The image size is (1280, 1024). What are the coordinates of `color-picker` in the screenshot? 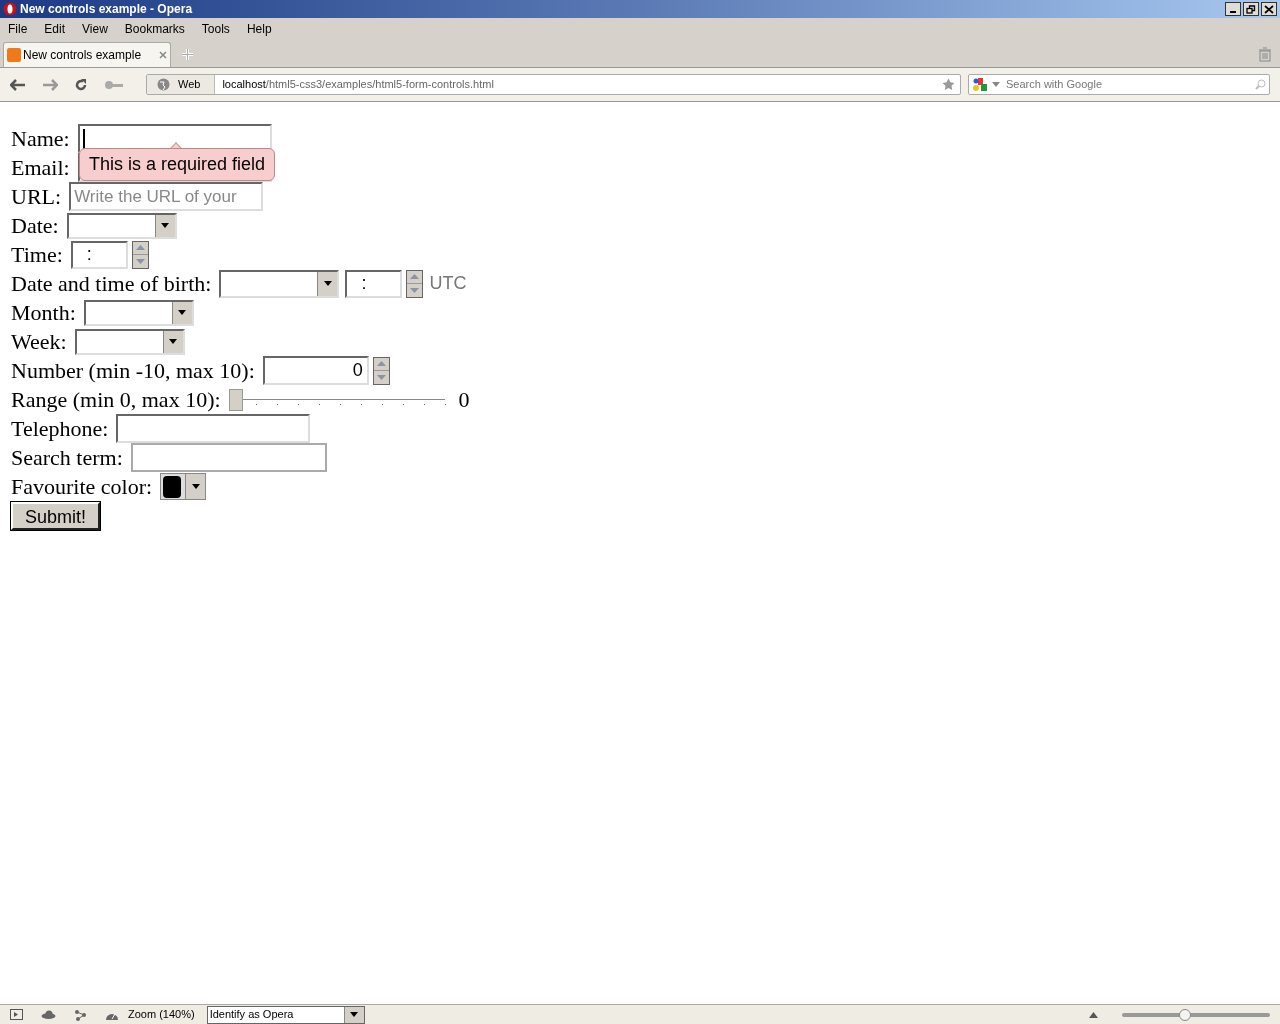 It's located at (183, 486).